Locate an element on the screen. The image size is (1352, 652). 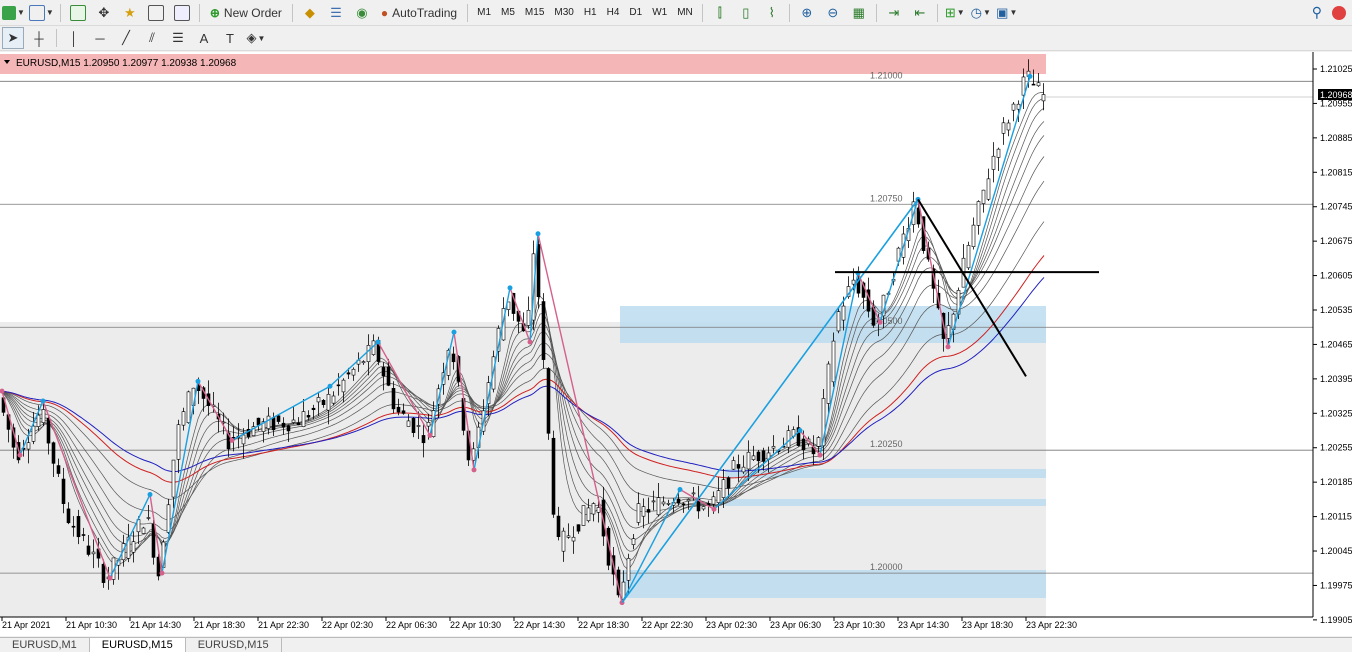
fibonacci-tool: ☰ is located at coordinates (178, 38).